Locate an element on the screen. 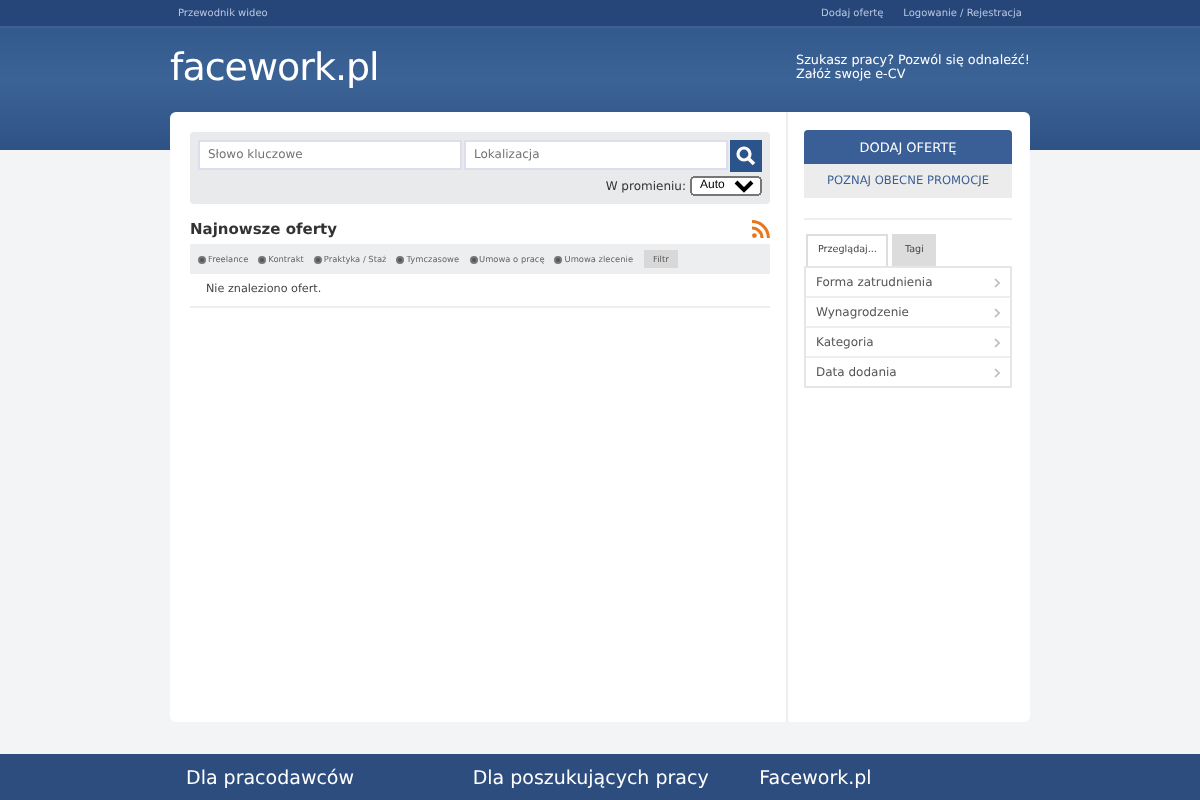  search-button is located at coordinates (746, 156).